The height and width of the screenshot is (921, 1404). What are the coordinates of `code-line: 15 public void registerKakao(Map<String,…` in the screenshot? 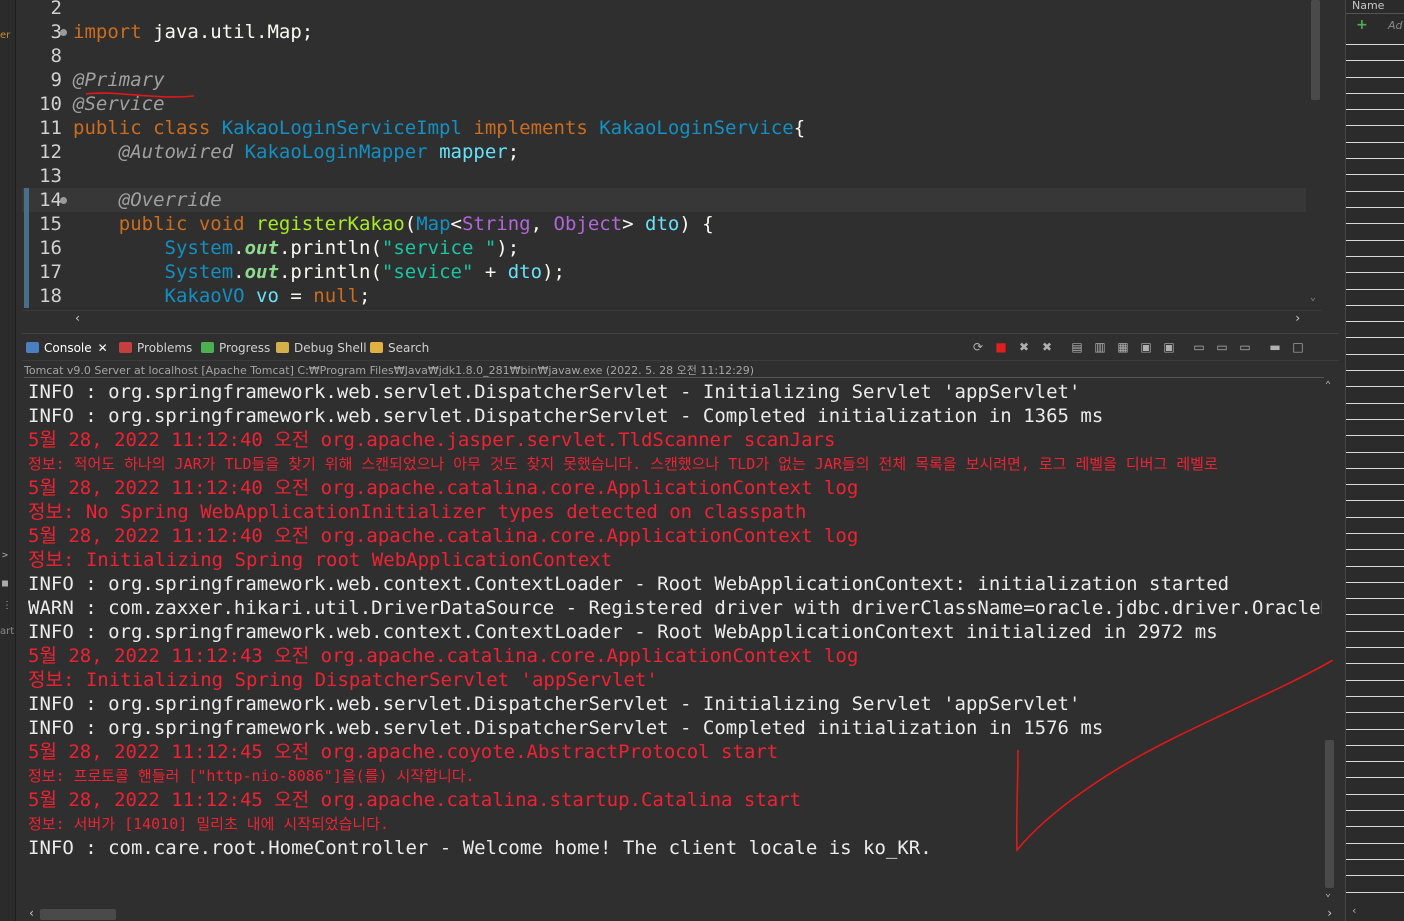 It's located at (664, 224).